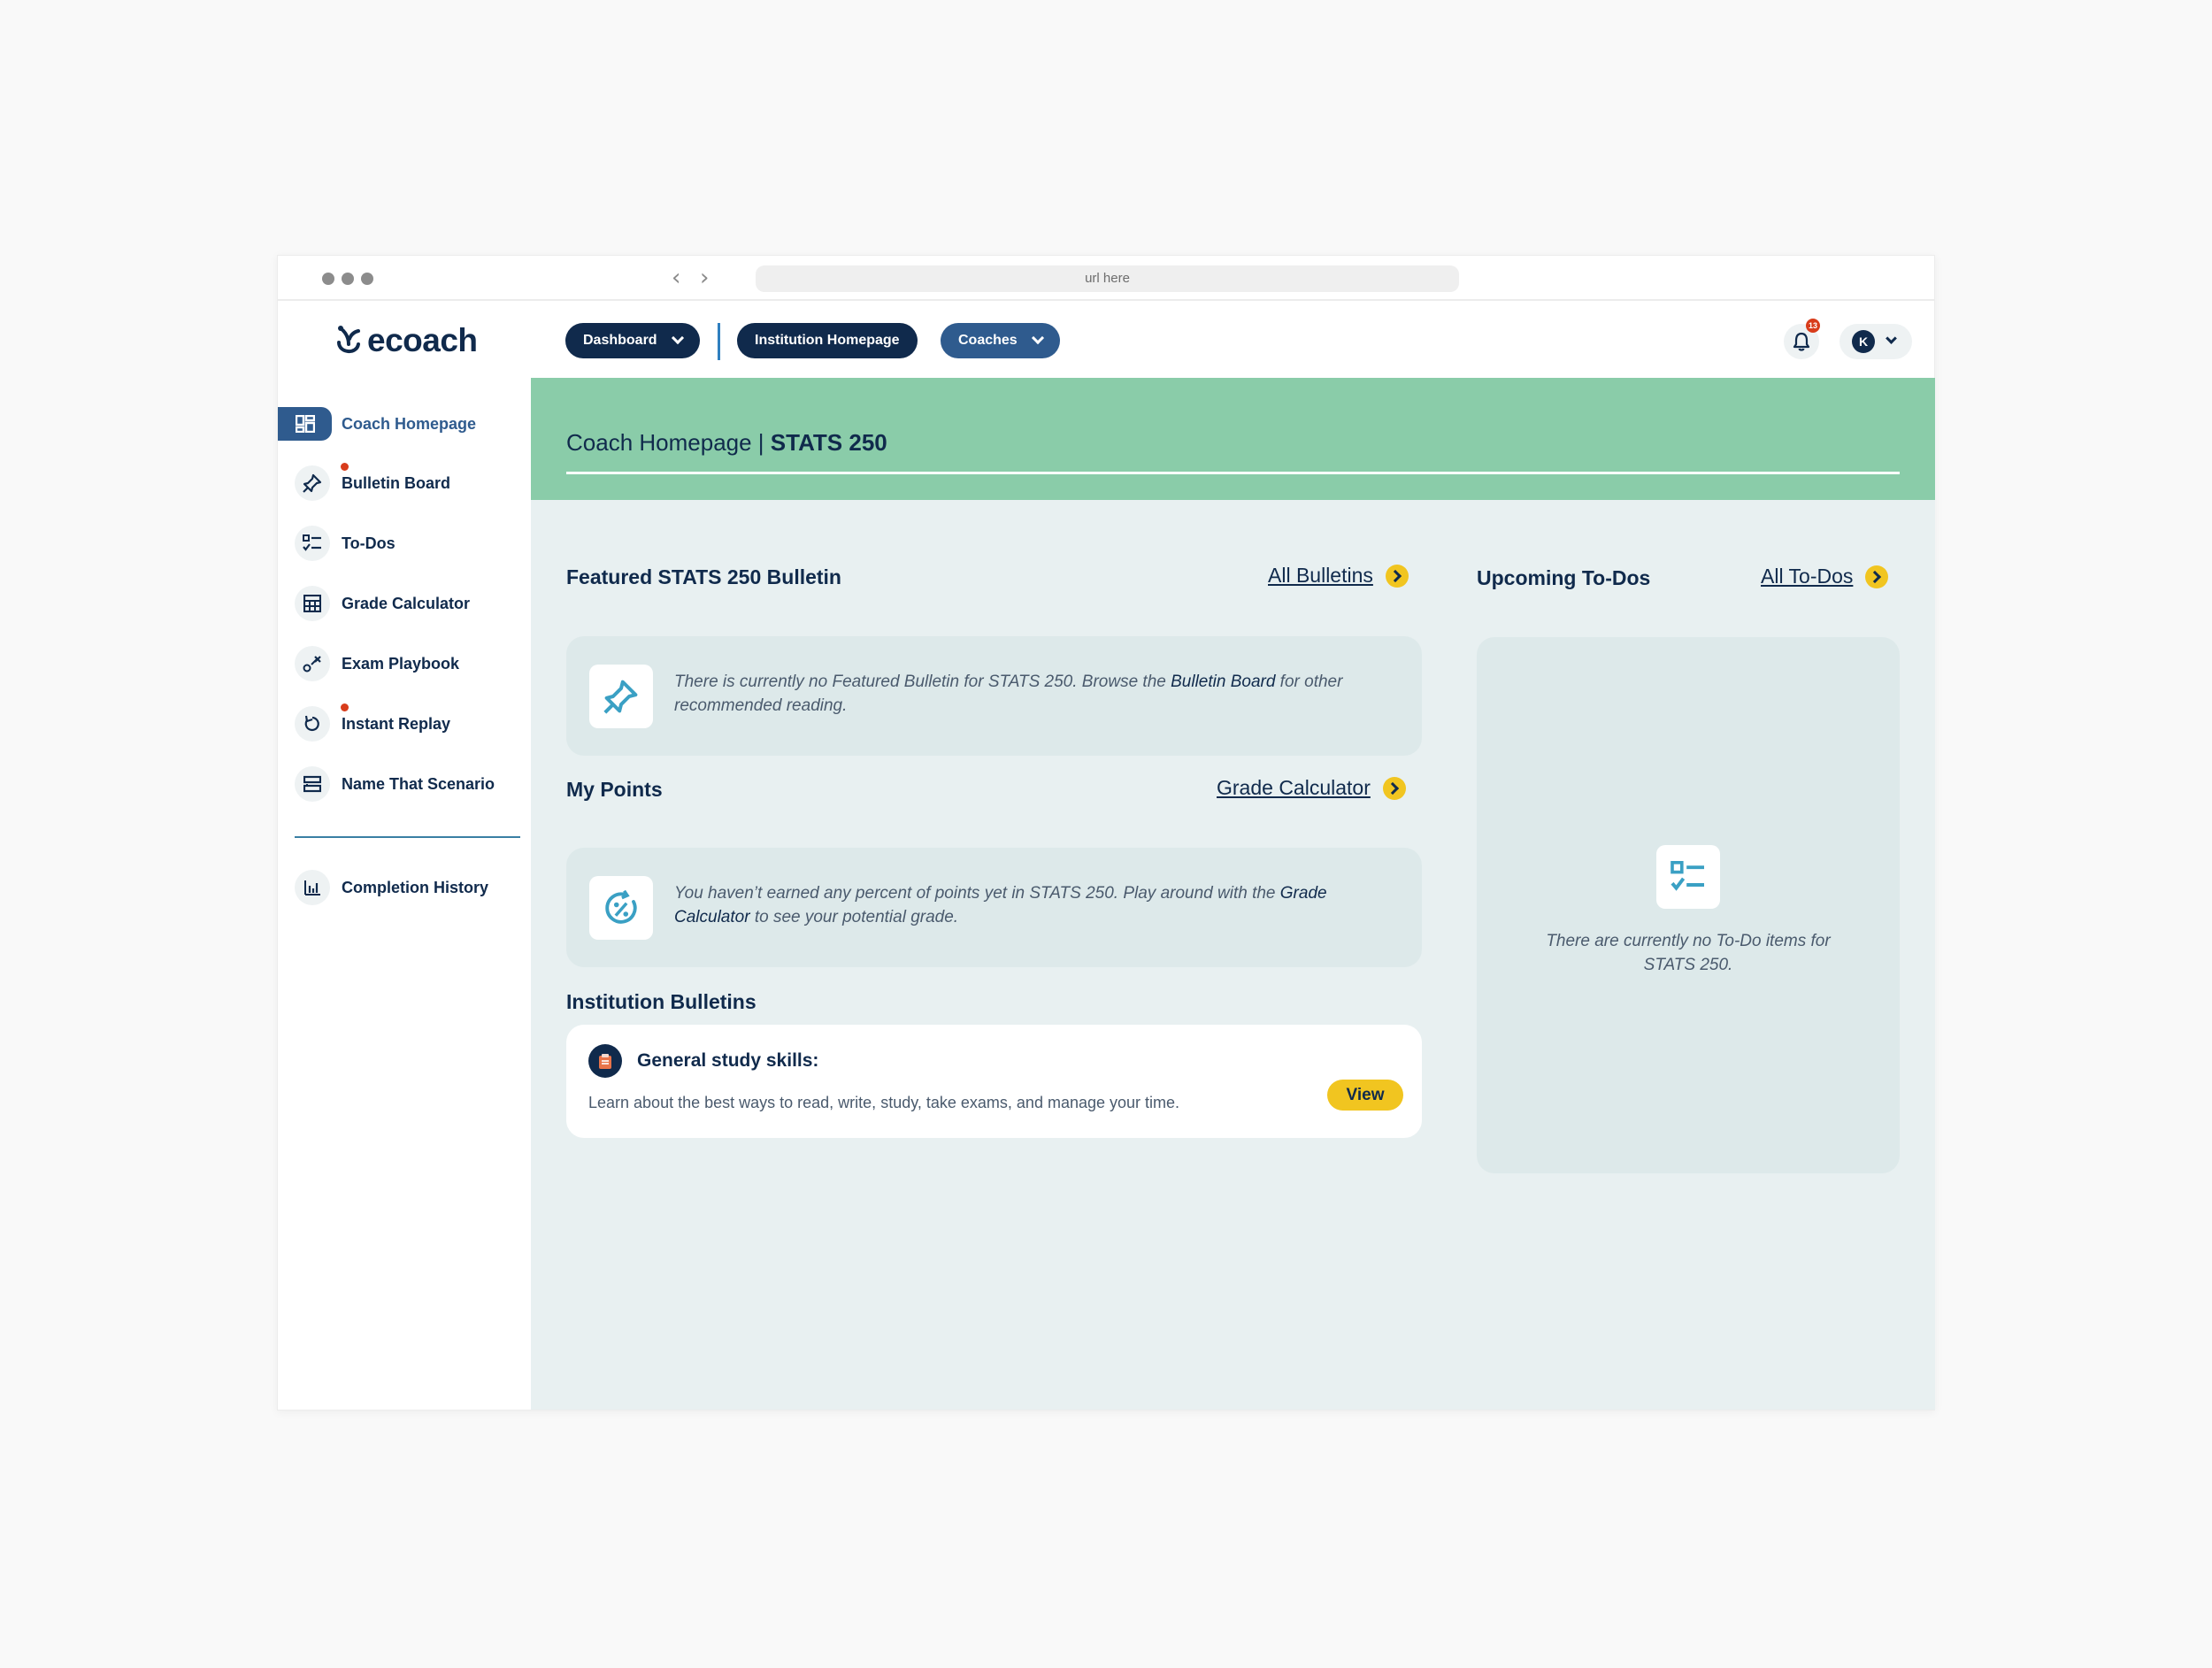  I want to click on institution-homepage-button: Institution Homepage, so click(827, 341).